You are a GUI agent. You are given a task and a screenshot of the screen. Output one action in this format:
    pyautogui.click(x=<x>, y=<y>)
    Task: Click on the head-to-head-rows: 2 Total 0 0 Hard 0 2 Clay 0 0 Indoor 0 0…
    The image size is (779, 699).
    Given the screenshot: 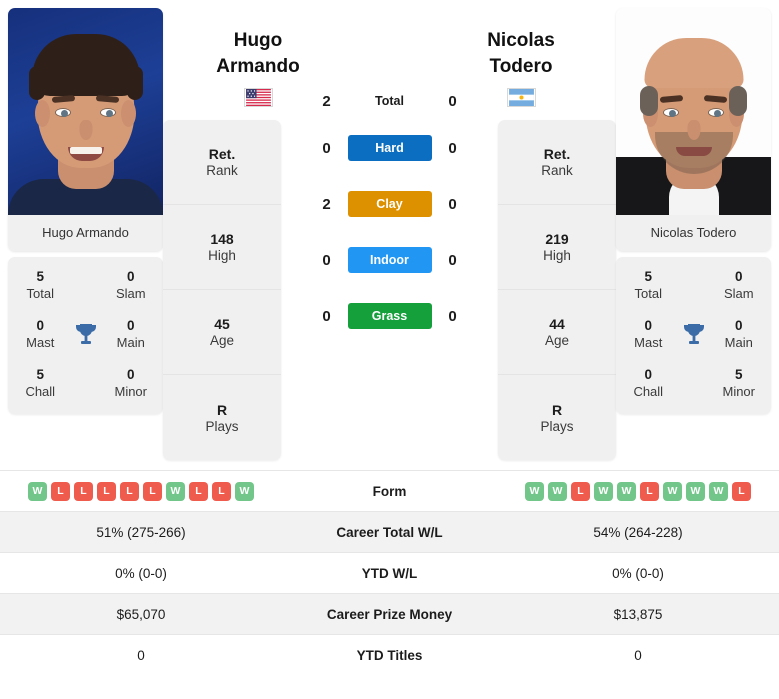 What is the action you would take?
    pyautogui.click(x=389, y=188)
    